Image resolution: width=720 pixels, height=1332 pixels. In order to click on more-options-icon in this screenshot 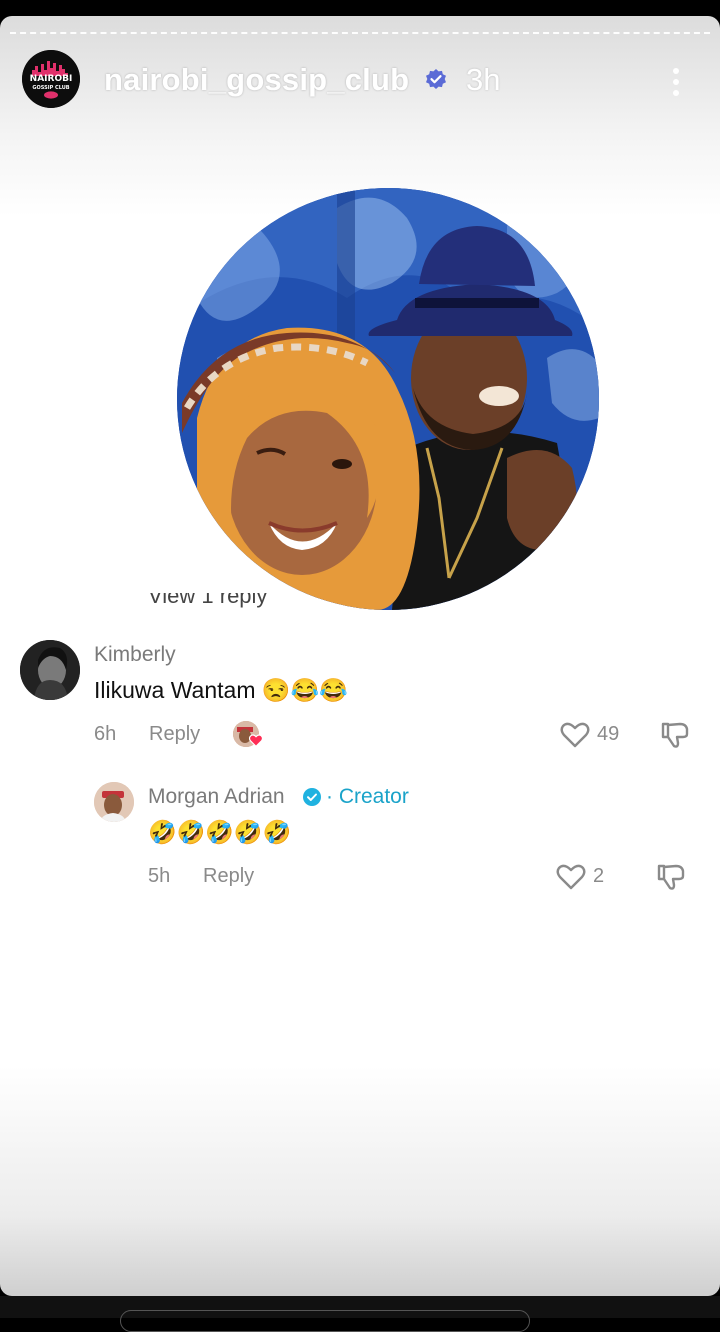, I will do `click(676, 82)`.